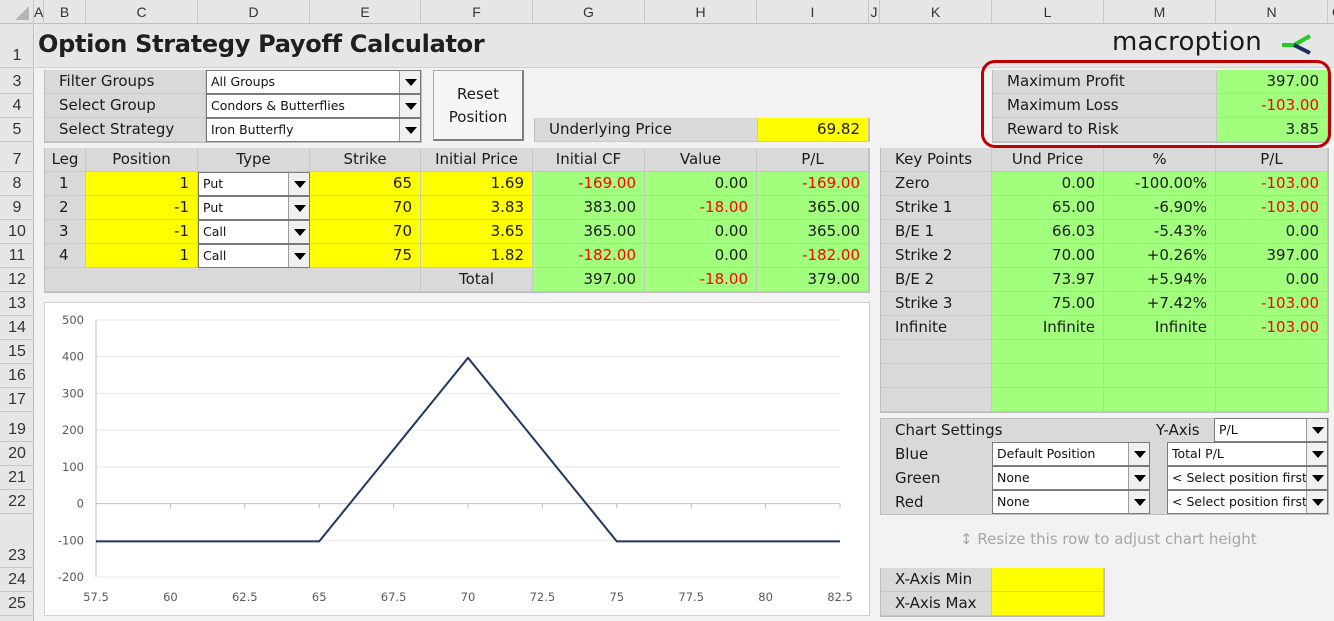 This screenshot has height=621, width=1334. I want to click on row-header: 3, so click(17, 82).